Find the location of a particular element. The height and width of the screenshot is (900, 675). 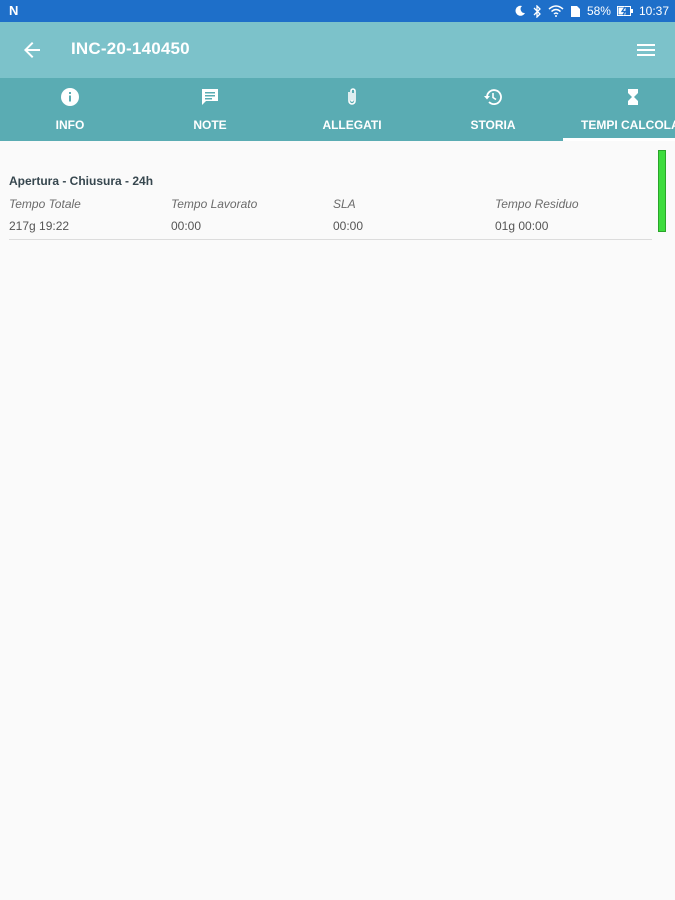

tab-storia-label: STORIA is located at coordinates (493, 125).